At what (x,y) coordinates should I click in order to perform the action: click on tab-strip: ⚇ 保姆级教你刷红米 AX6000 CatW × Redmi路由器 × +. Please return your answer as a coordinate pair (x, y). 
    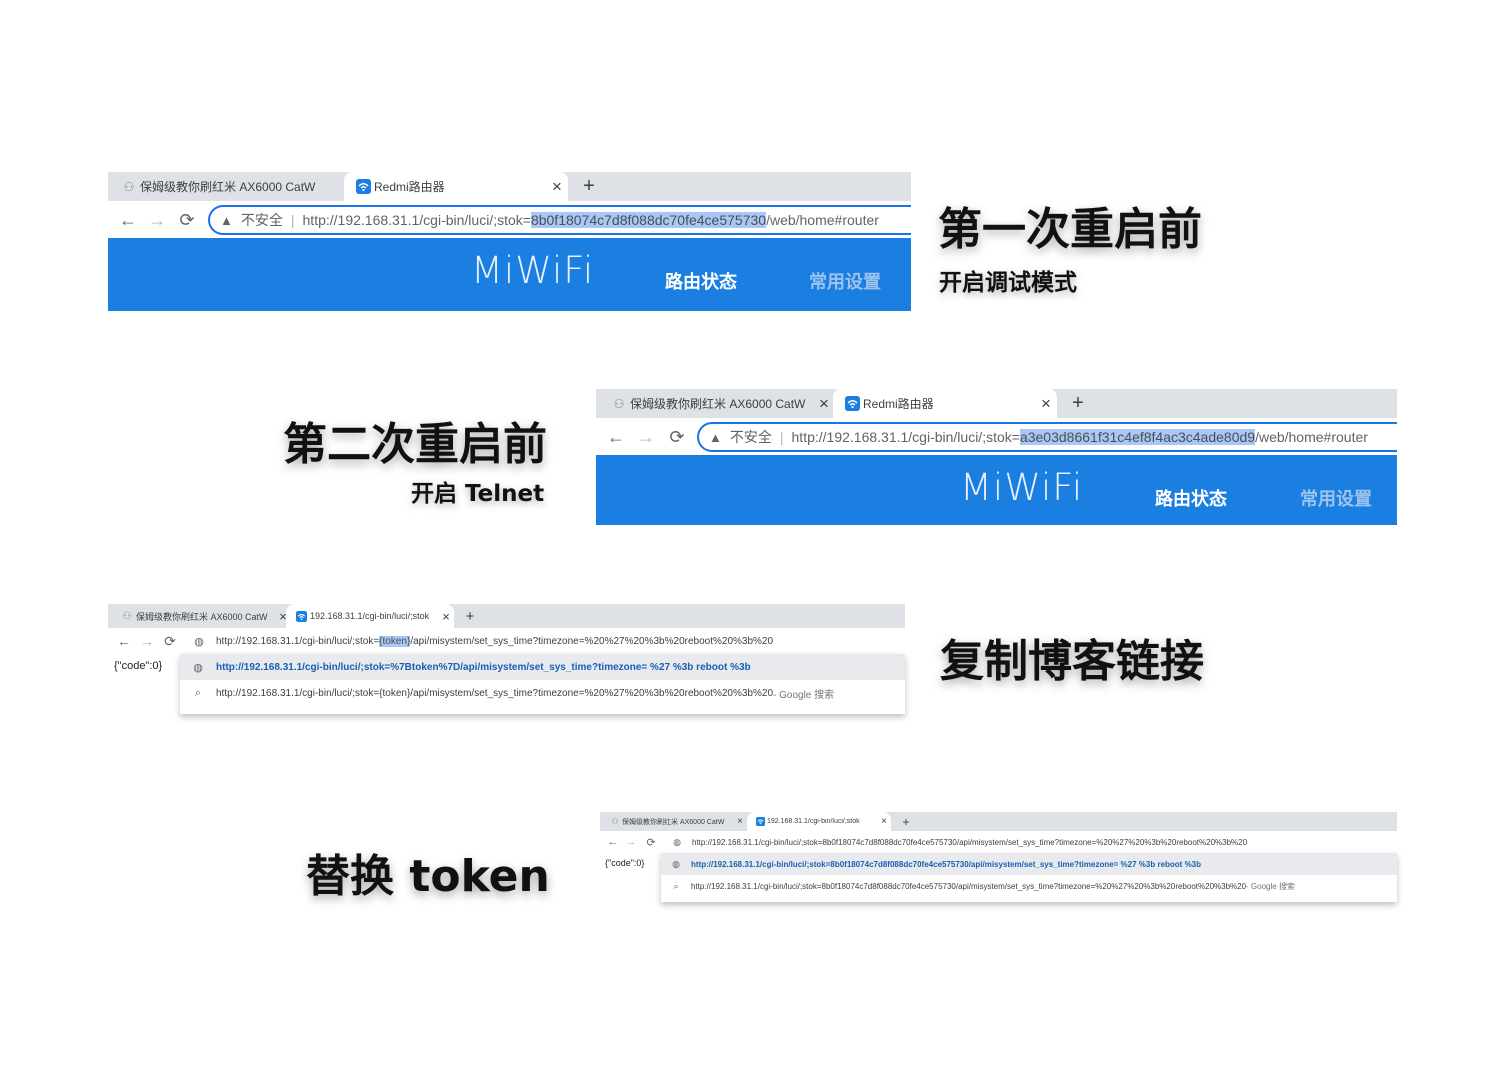
    Looking at the image, I should click on (996, 403).